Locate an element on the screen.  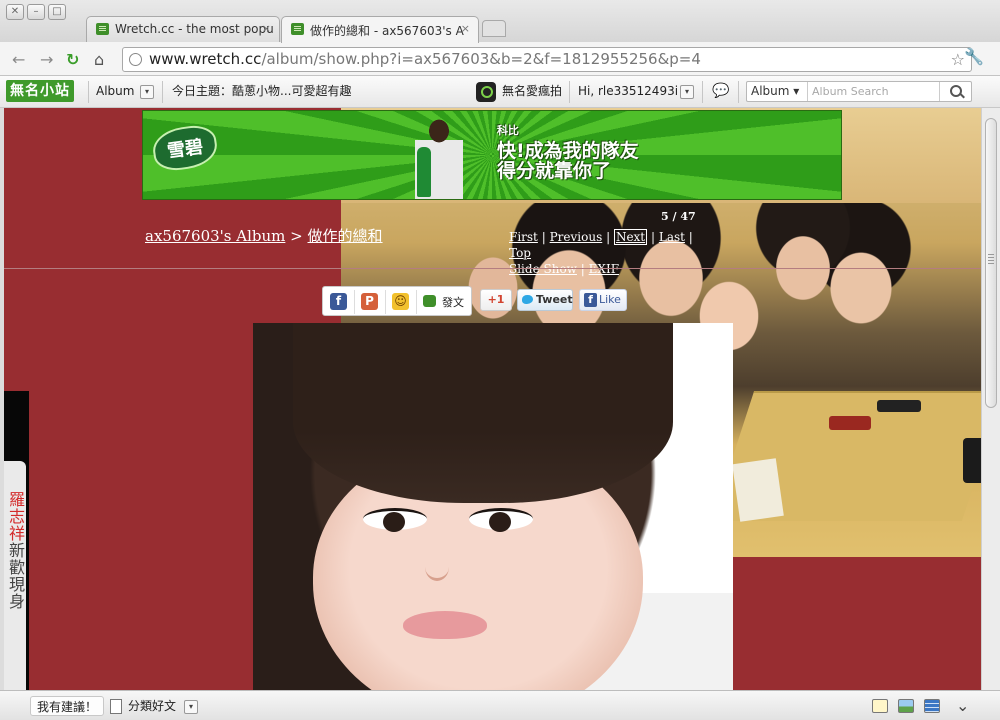
search-input: Album Search is located at coordinates (872, 91).